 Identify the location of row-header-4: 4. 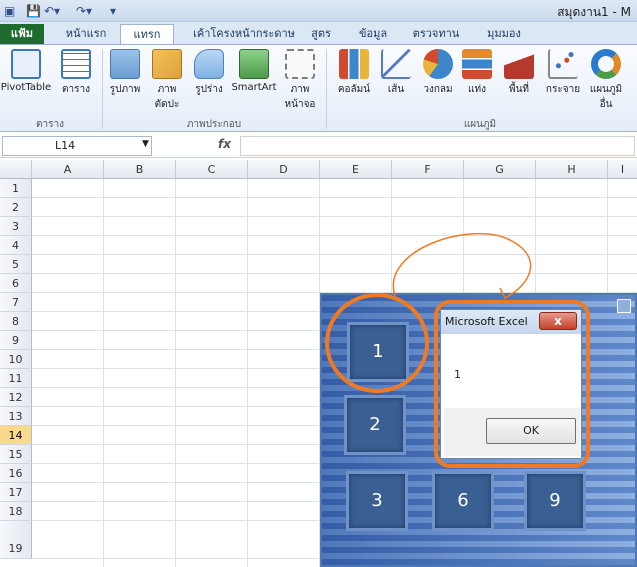
(16, 245).